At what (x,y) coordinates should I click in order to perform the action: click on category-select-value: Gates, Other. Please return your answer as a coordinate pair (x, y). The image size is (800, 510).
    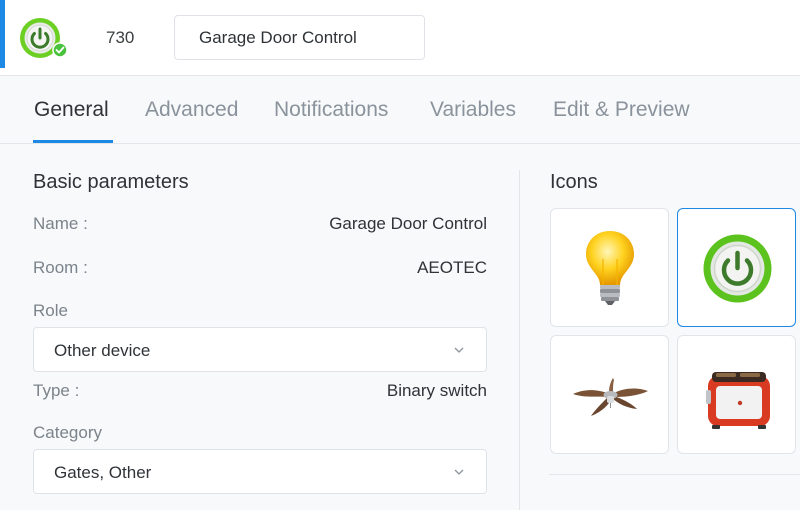
    Looking at the image, I should click on (103, 472).